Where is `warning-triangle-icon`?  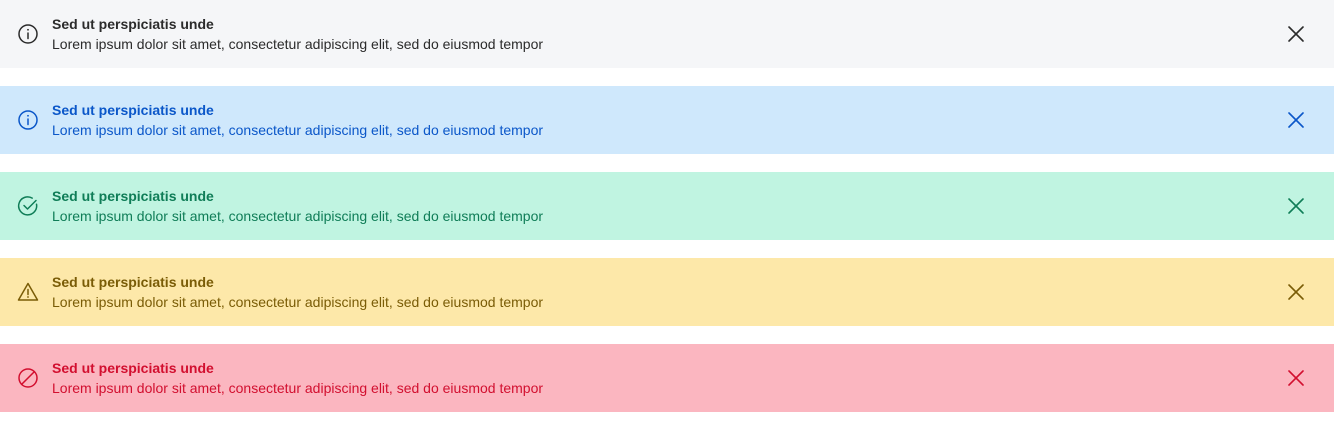 warning-triangle-icon is located at coordinates (28, 292).